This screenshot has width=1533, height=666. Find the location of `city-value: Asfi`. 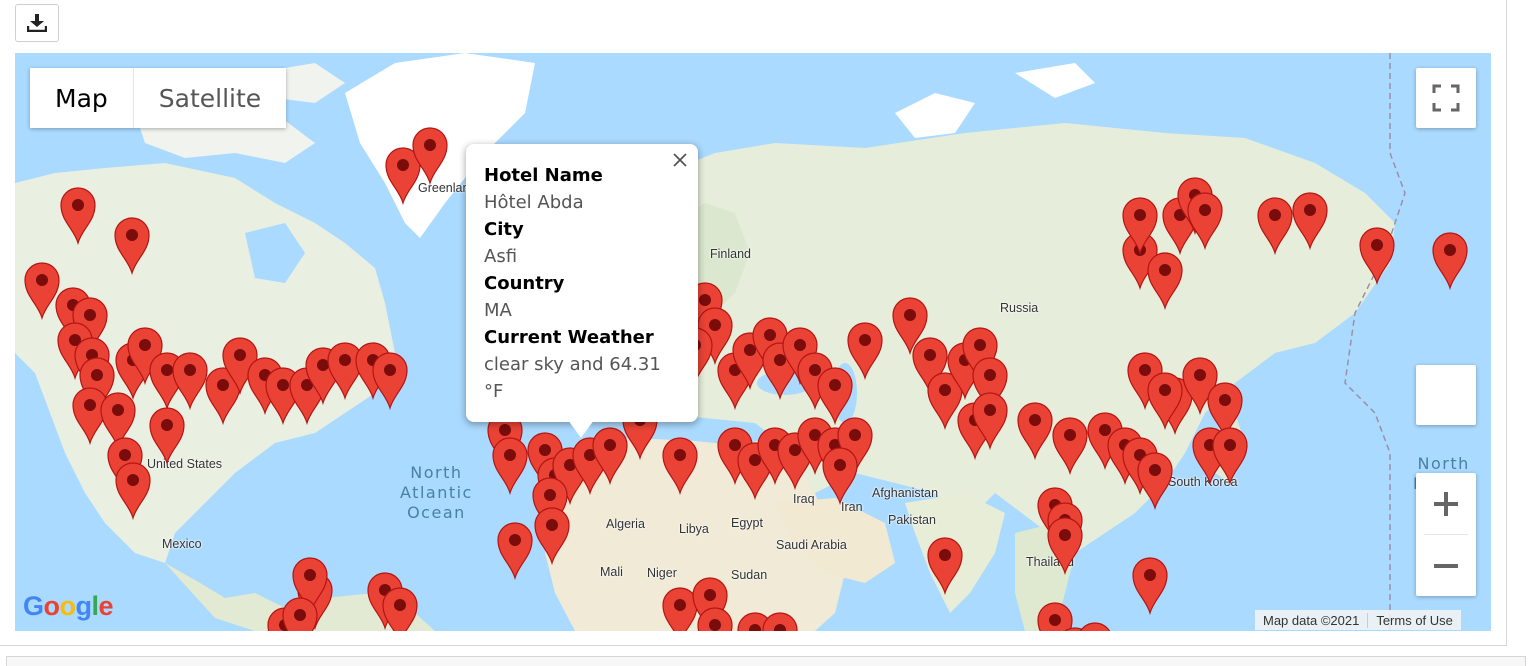

city-value: Asfi is located at coordinates (501, 256).